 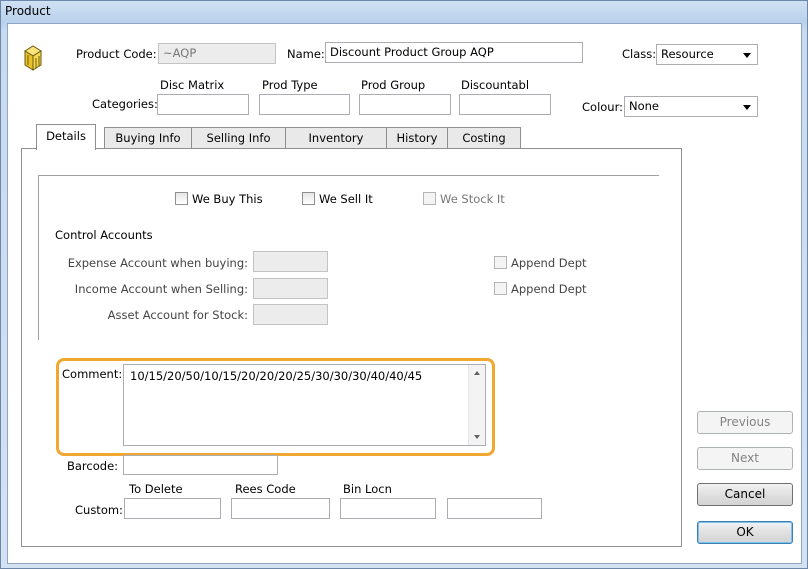 I want to click on cancel-button: Cancel, so click(x=745, y=494).